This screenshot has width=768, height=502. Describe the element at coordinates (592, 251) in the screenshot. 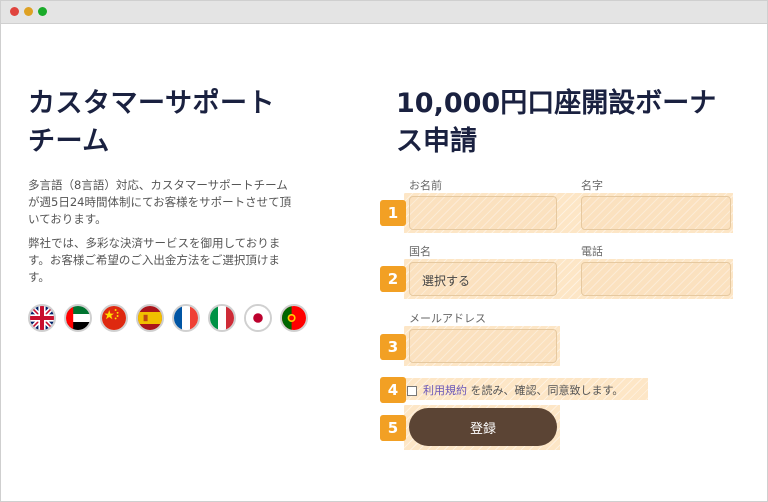

I see `phone-label: 電話` at that location.